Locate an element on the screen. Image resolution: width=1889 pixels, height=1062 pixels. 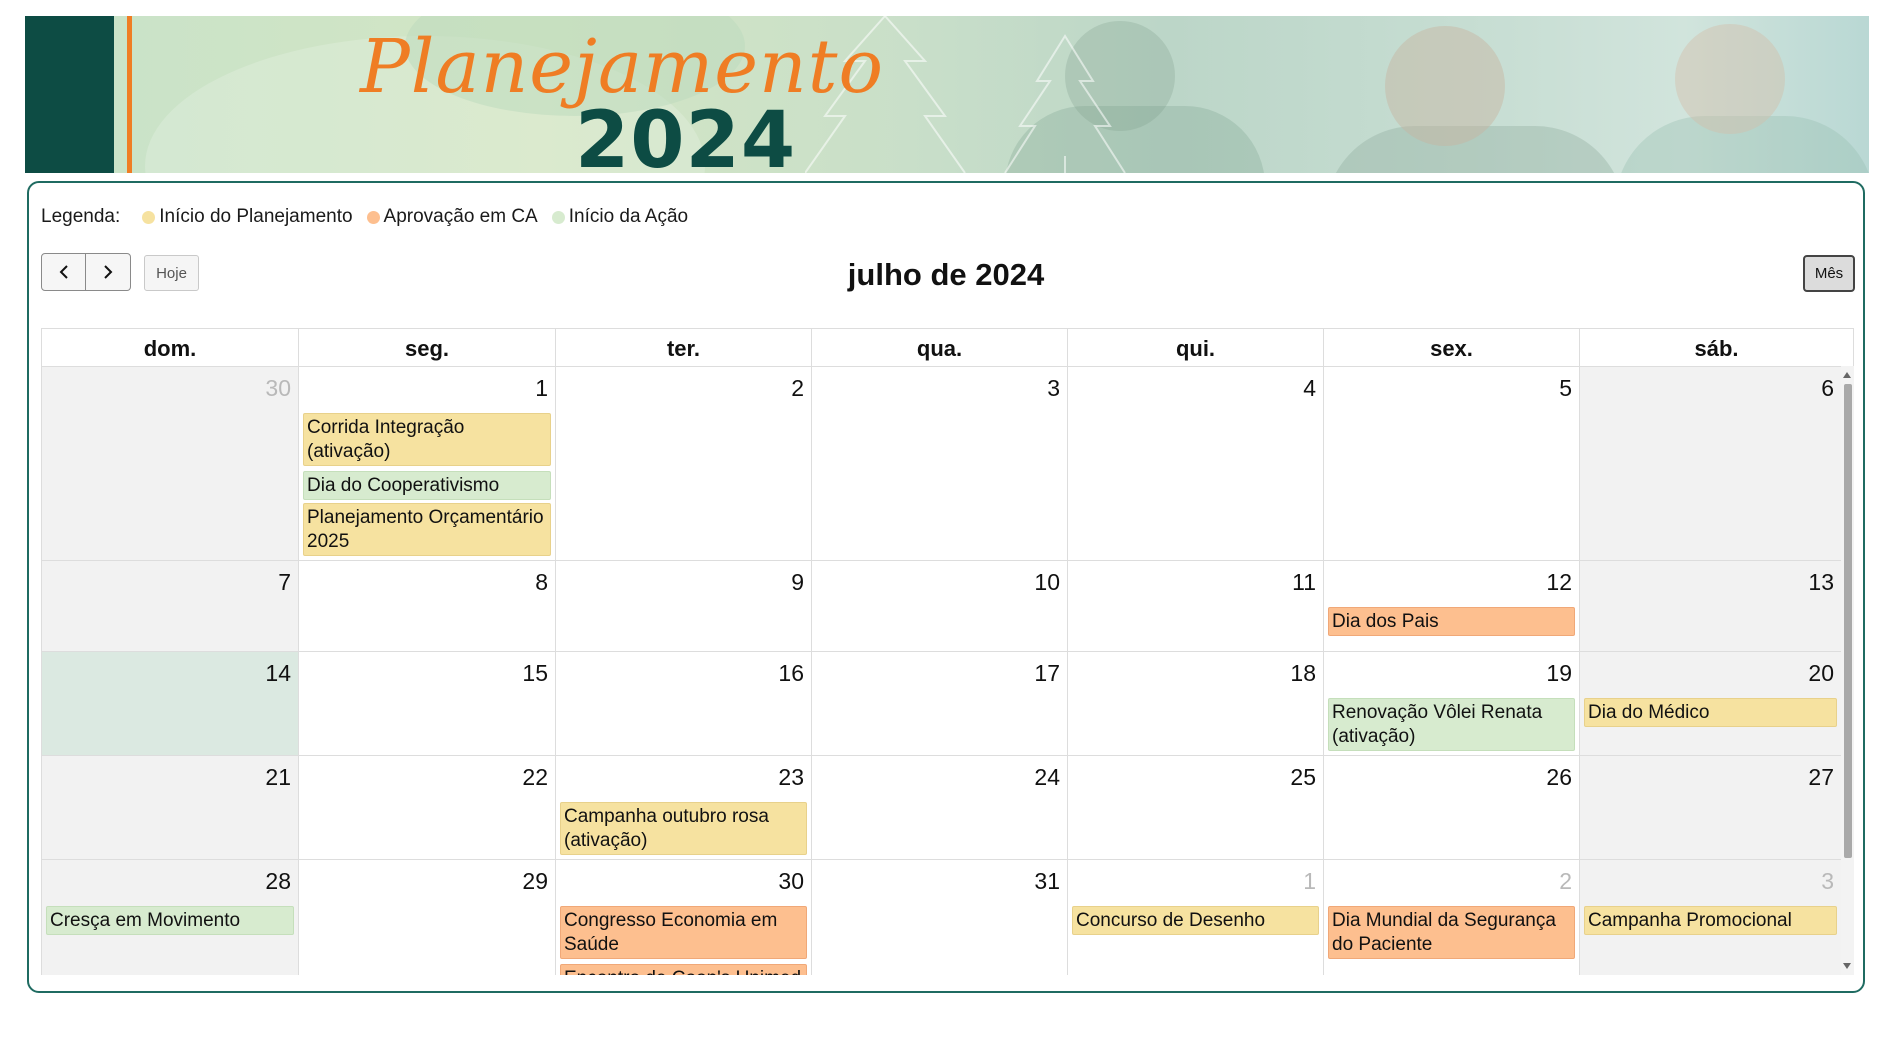
day-cell: 23 Campanha outubro rosa (ativação) is located at coordinates (683, 808).